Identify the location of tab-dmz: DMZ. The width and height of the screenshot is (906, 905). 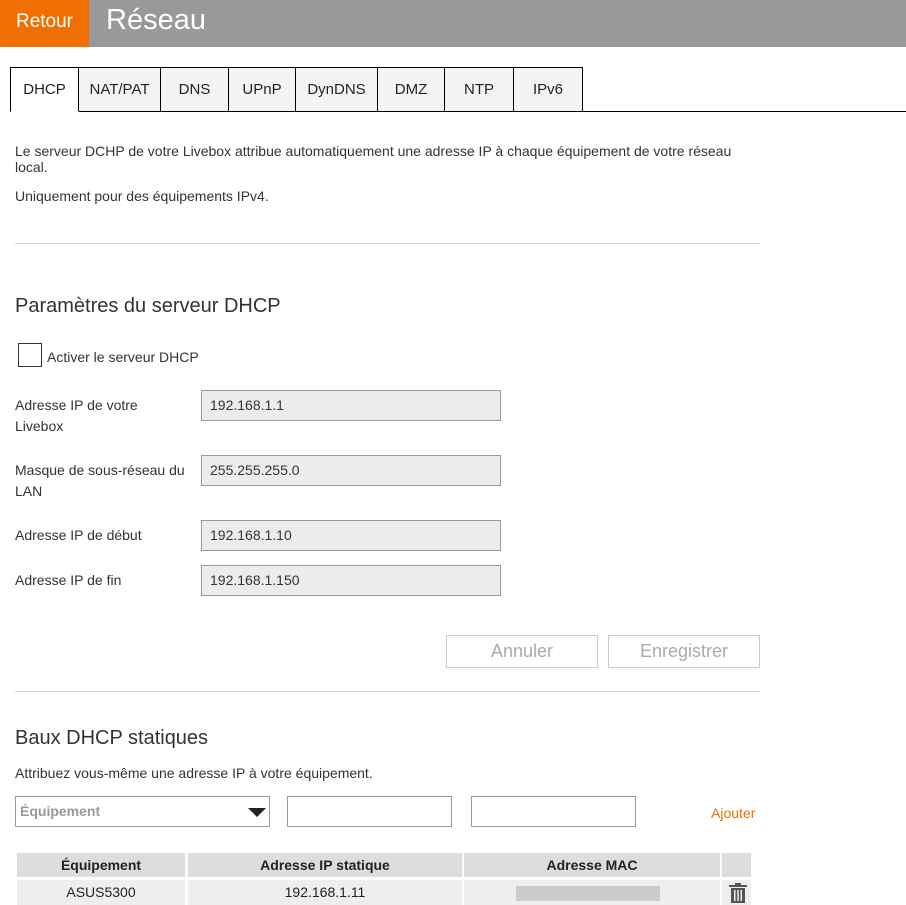
(411, 89).